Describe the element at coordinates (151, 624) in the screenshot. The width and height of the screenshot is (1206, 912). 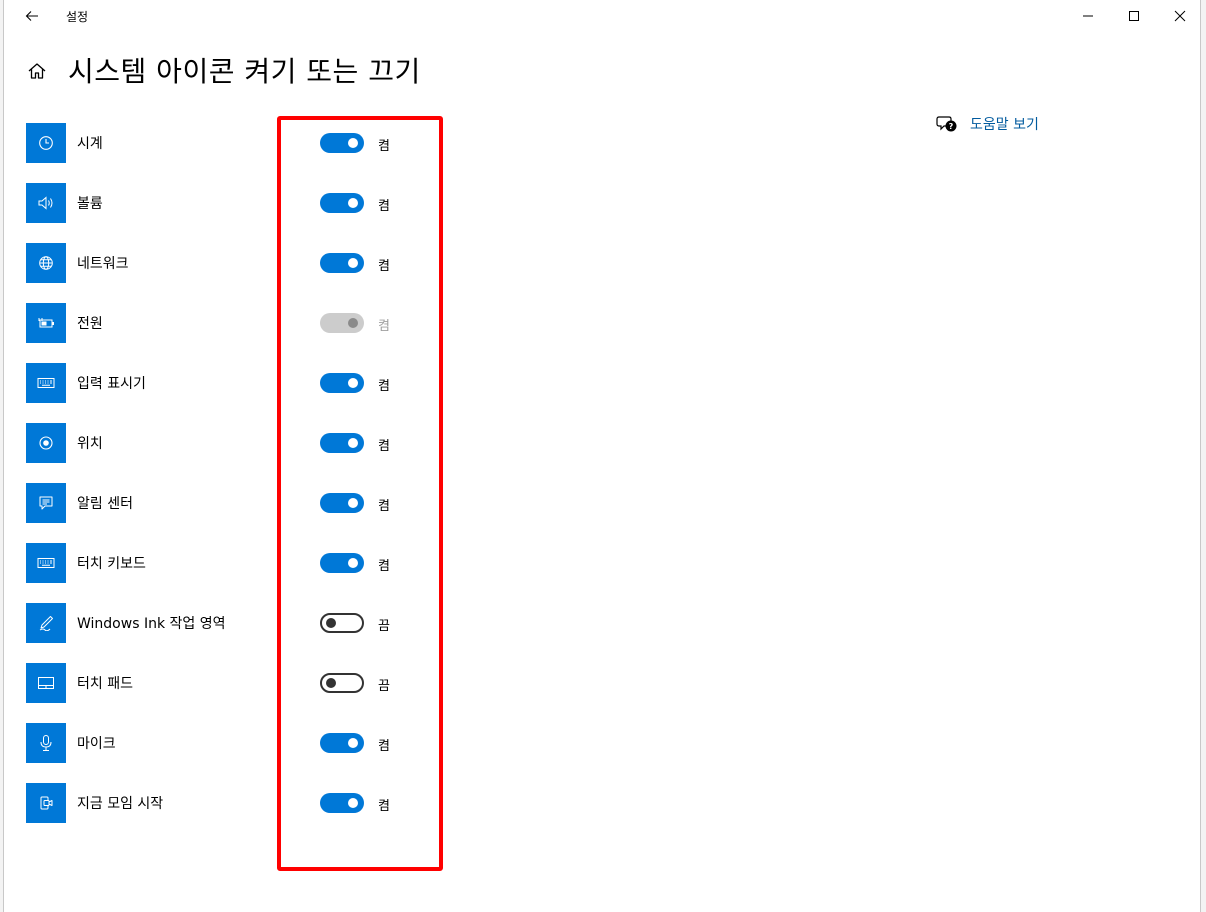
I see `item-label: Windows Ink 작업 영역` at that location.